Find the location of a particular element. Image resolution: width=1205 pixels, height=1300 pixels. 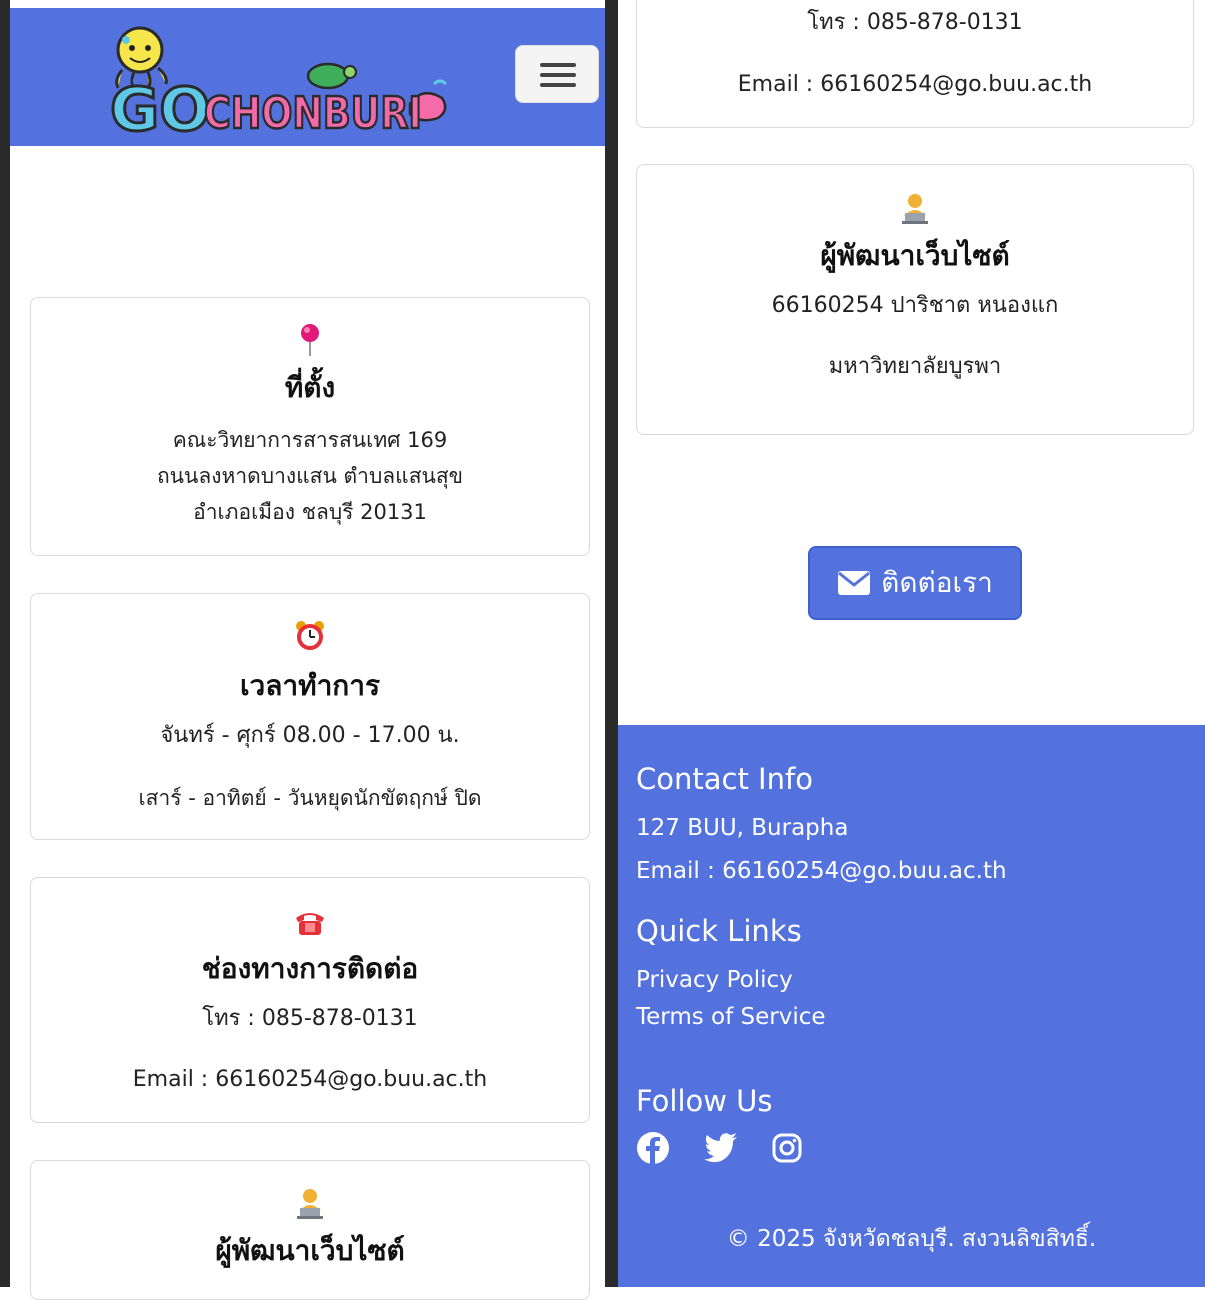

social-links is located at coordinates (719, 1150).